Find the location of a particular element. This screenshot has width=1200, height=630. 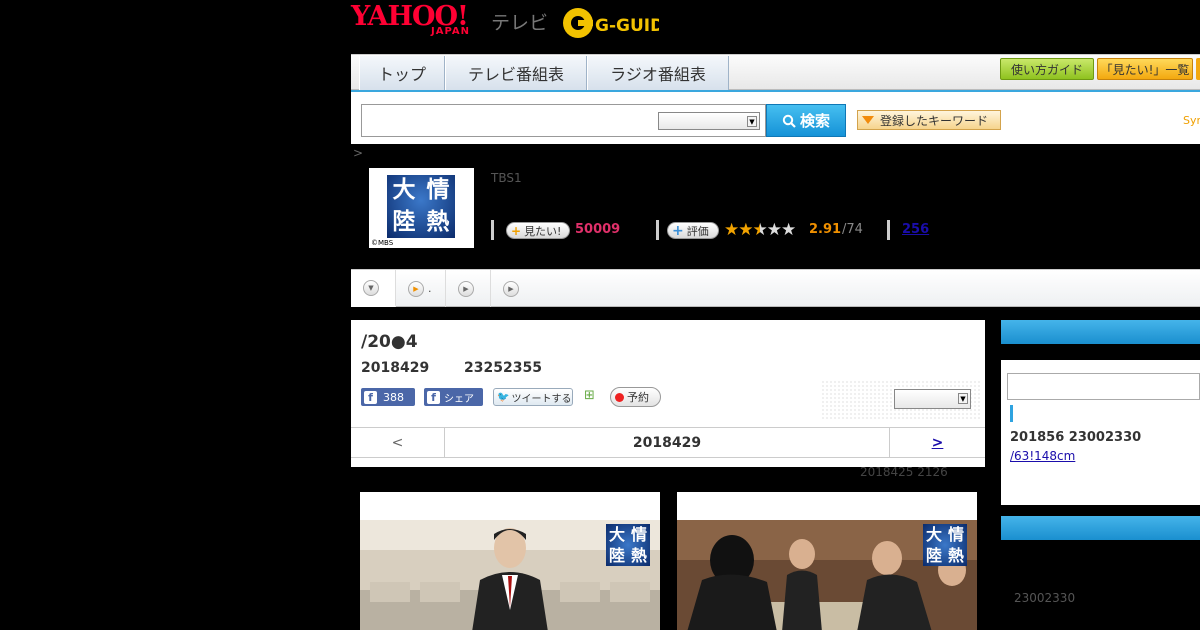

tab-radio-schedule: ラジオ番組表 is located at coordinates (658, 73).